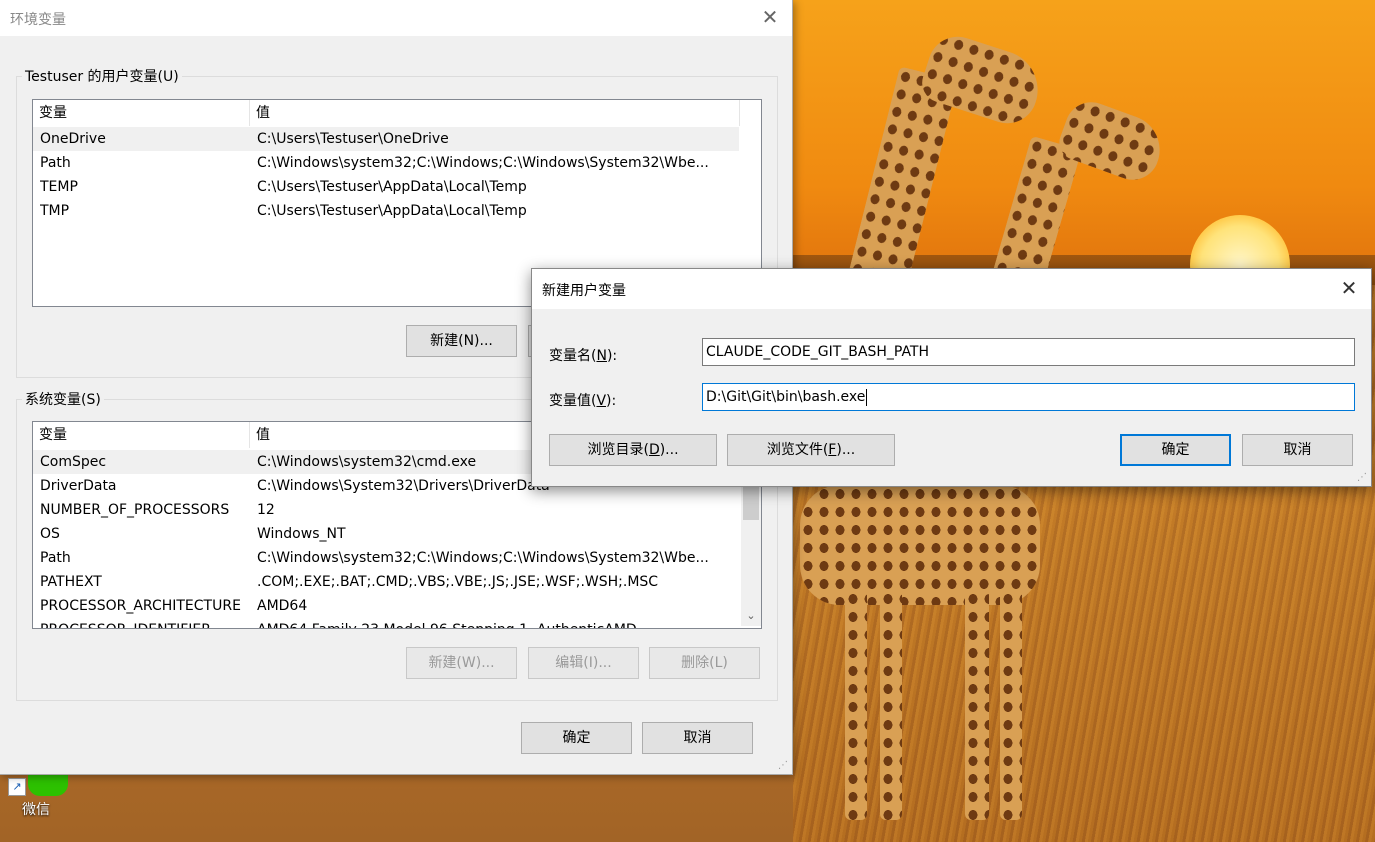 This screenshot has height=842, width=1375. What do you see at coordinates (145, 623) in the screenshot?
I see `var-name: PROCESSOR_IDENTIFIER` at bounding box center [145, 623].